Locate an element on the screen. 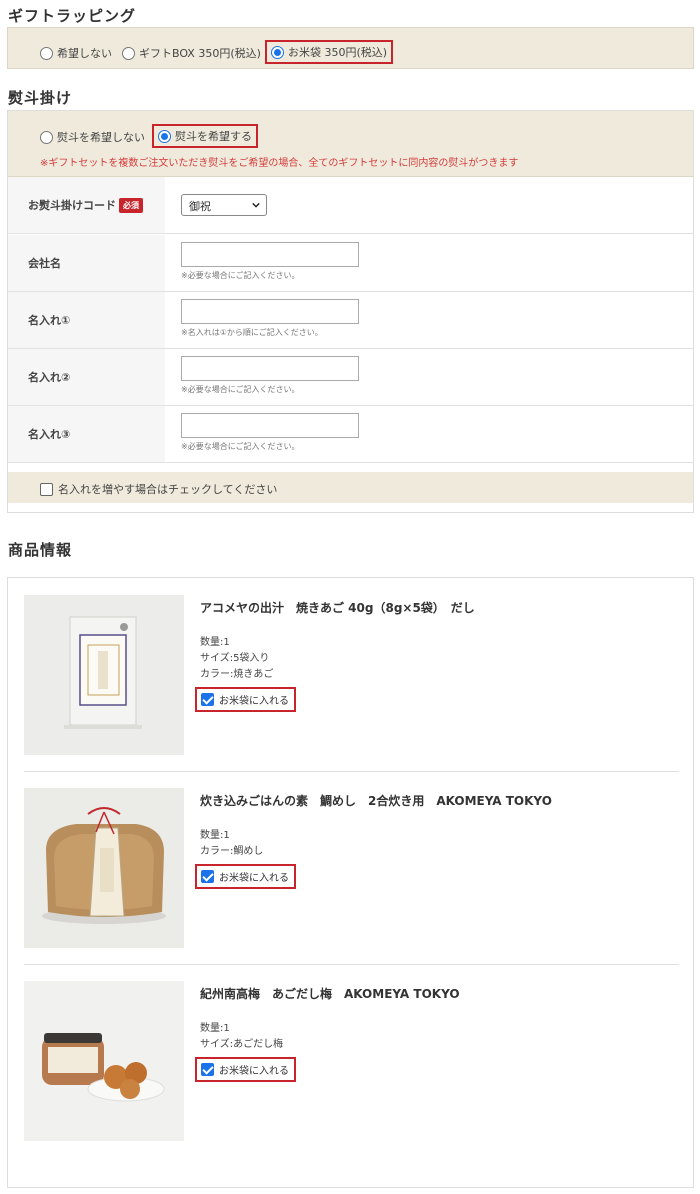 This screenshot has width=700, height=1194. noshi-option-want: 熨斗を希望する is located at coordinates (205, 136).